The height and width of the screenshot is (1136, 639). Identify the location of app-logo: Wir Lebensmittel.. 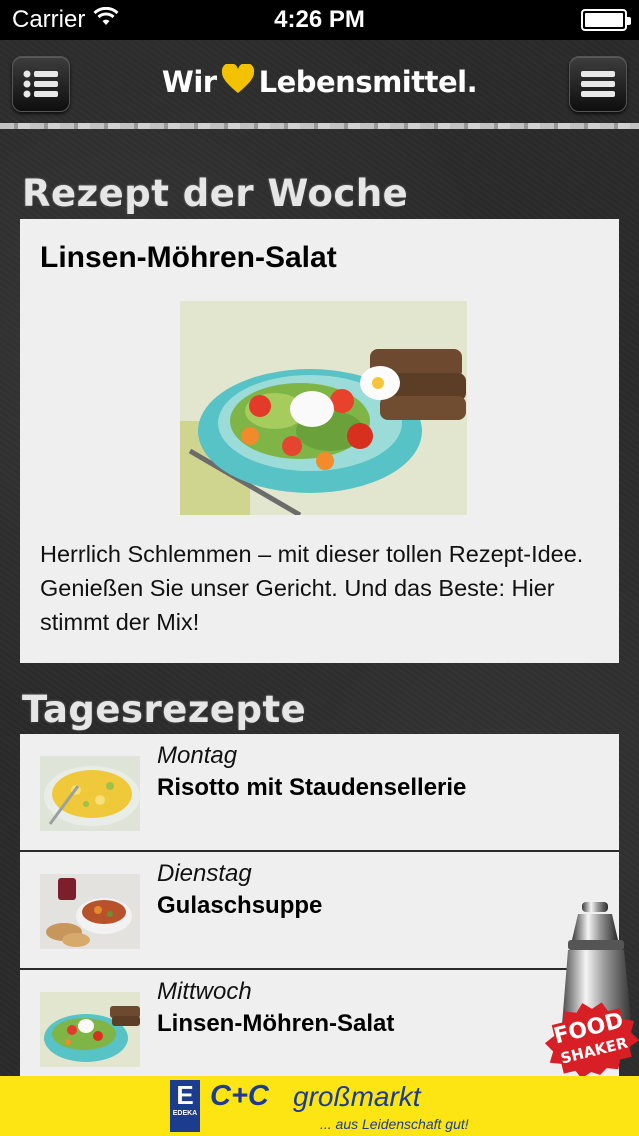
(319, 80).